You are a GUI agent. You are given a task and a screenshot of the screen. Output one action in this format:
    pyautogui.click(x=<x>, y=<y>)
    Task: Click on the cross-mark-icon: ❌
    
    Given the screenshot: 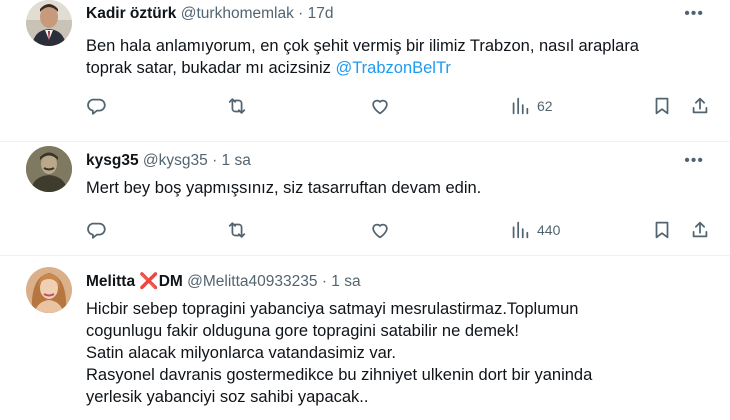 What is the action you would take?
    pyautogui.click(x=149, y=281)
    